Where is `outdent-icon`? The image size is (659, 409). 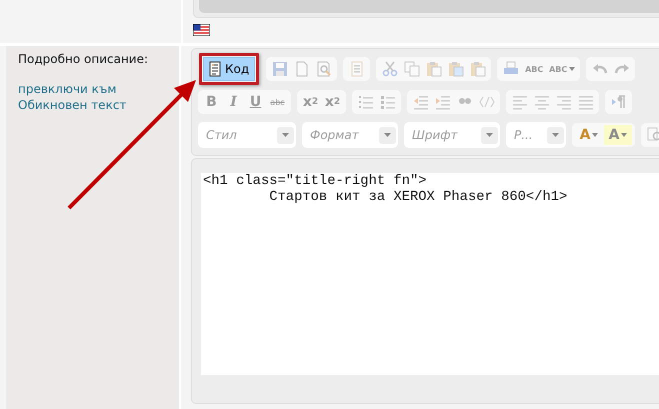 outdent-icon is located at coordinates (420, 102).